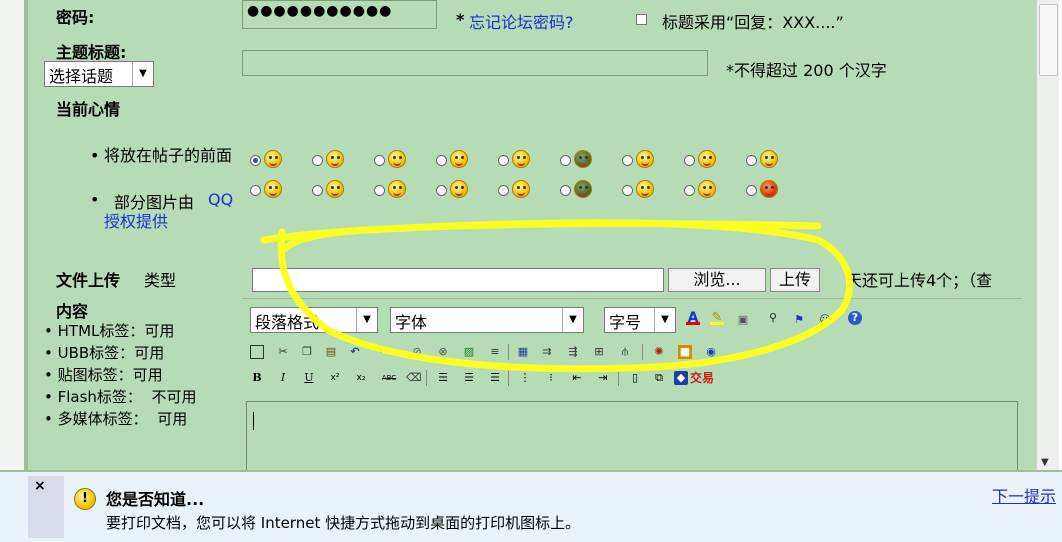  I want to click on scroll-down-icon: ▼, so click(1045, 462).